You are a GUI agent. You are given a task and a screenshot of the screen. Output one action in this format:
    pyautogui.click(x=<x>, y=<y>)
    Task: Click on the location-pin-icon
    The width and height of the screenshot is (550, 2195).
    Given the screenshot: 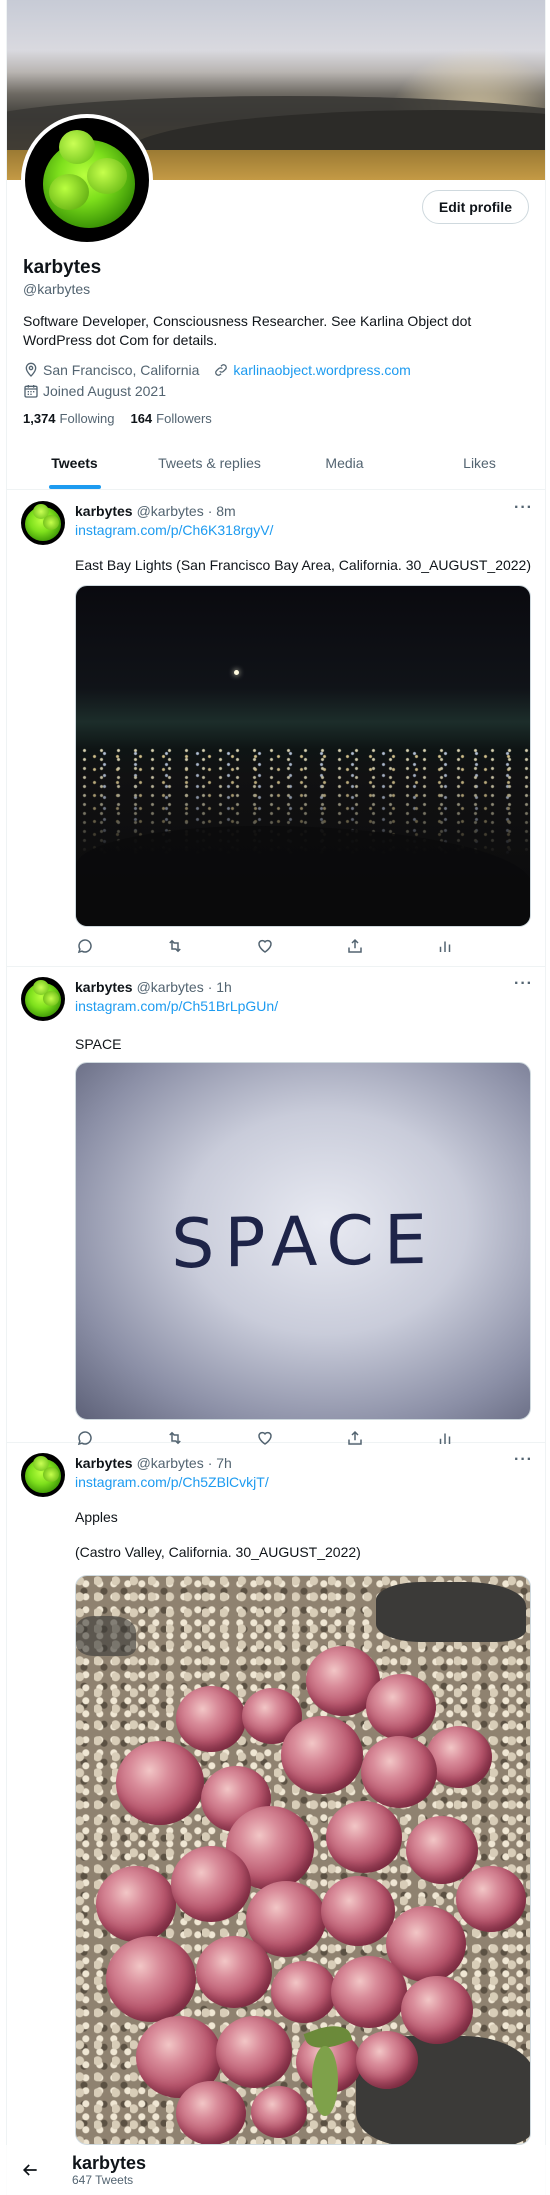 What is the action you would take?
    pyautogui.click(x=31, y=369)
    